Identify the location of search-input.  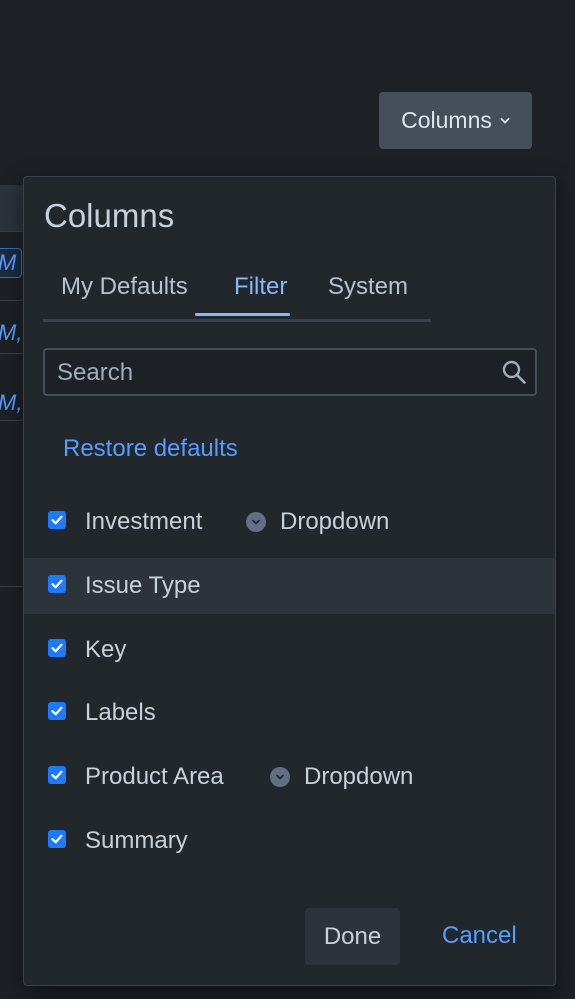
(277, 373).